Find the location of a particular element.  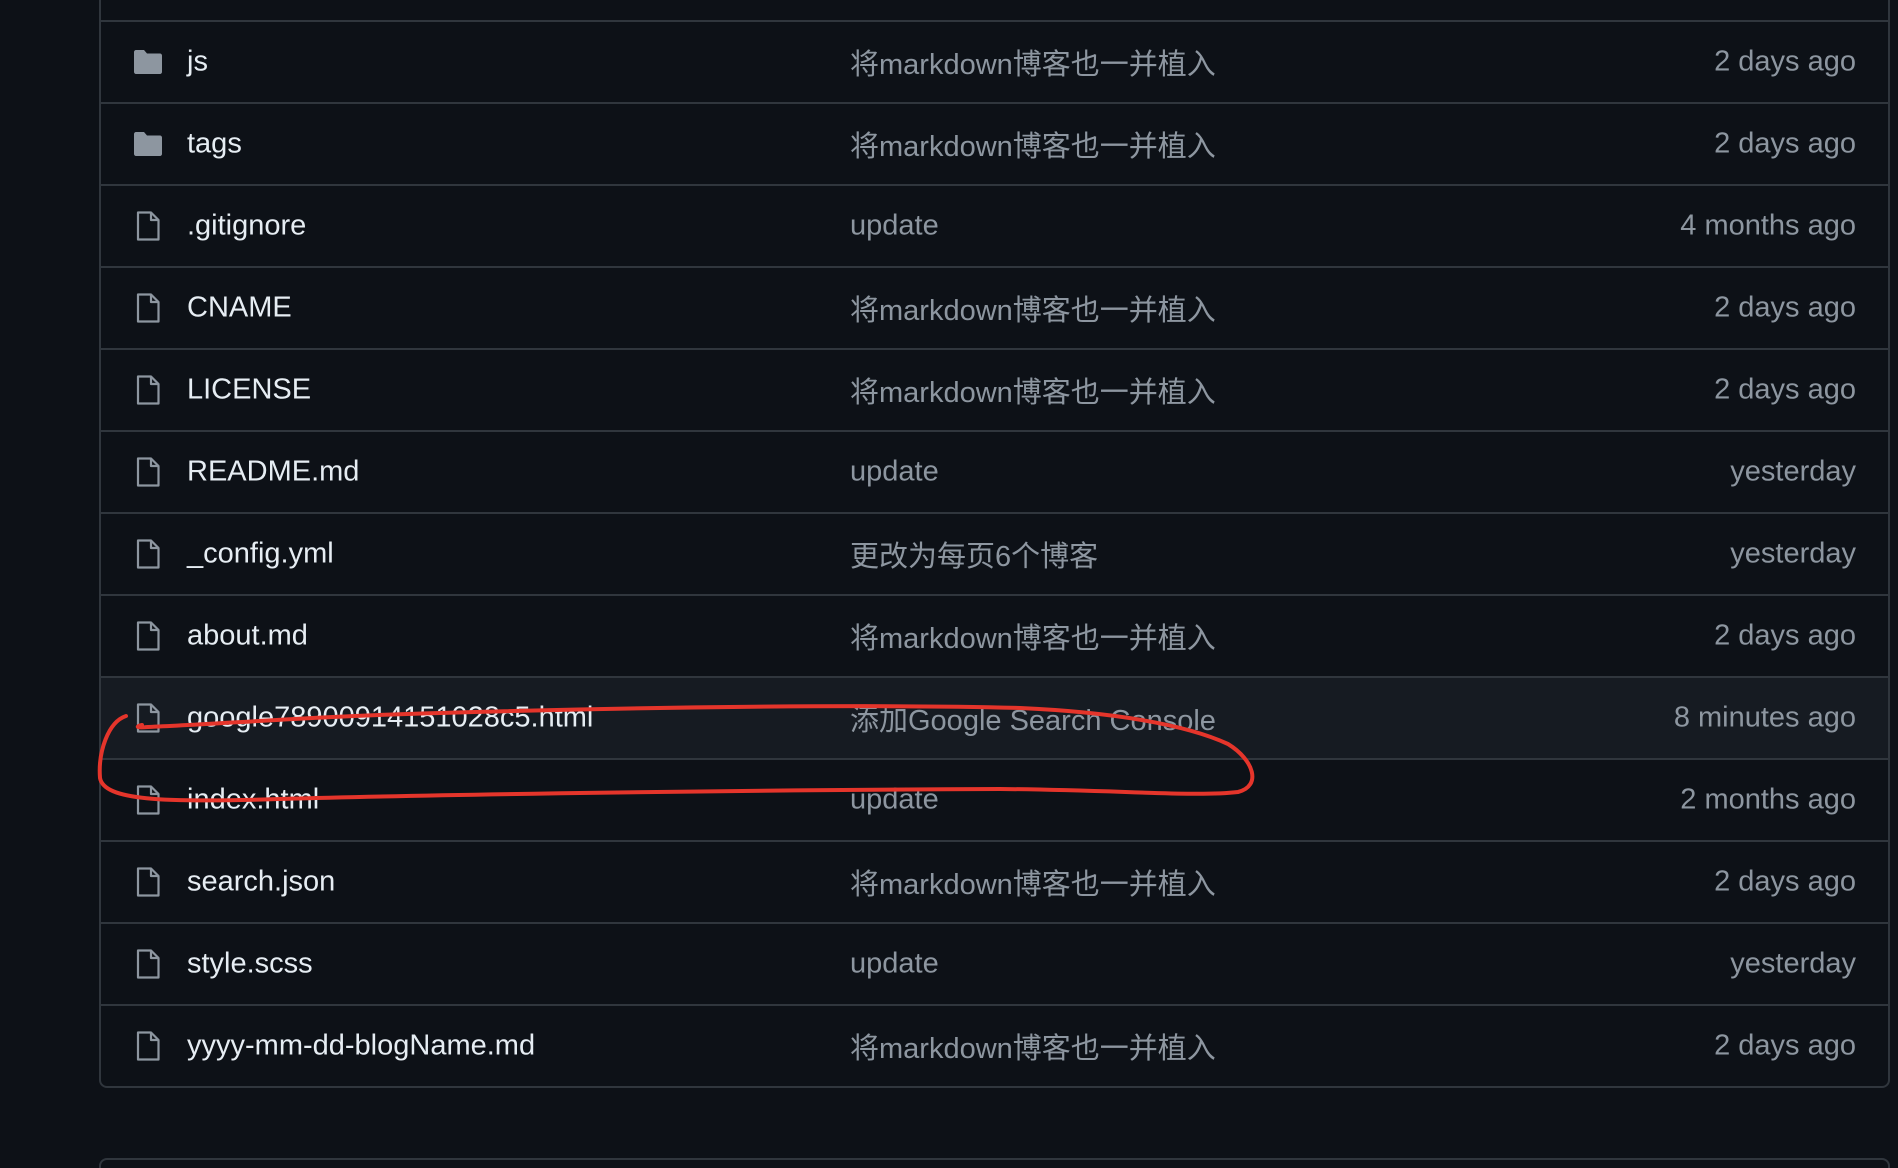

file-name-link: js is located at coordinates (197, 62).